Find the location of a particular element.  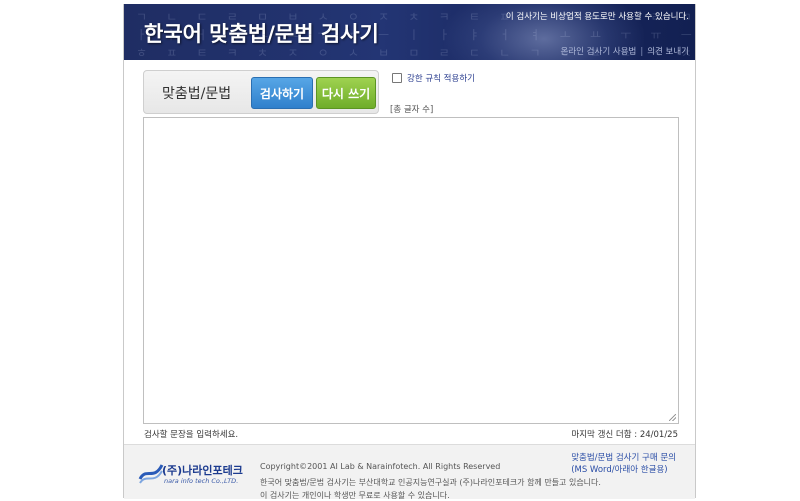

toolbar: 맞춤법/문법 검사하기 다시 쓰기 is located at coordinates (261, 92).